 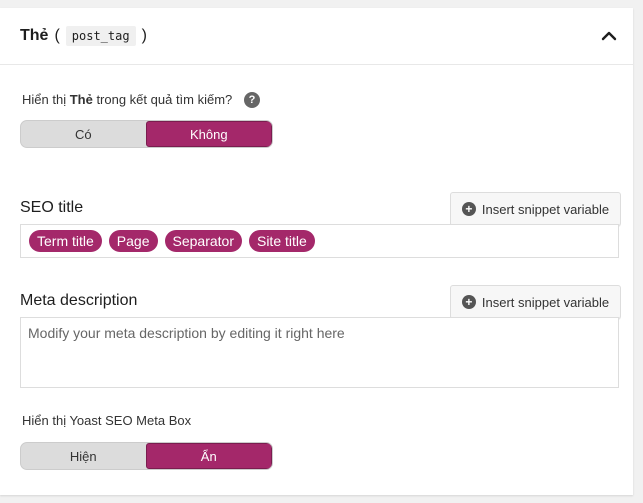 I want to click on seo-title-insert-variable-button: + Insert snippet variable, so click(x=535, y=209).